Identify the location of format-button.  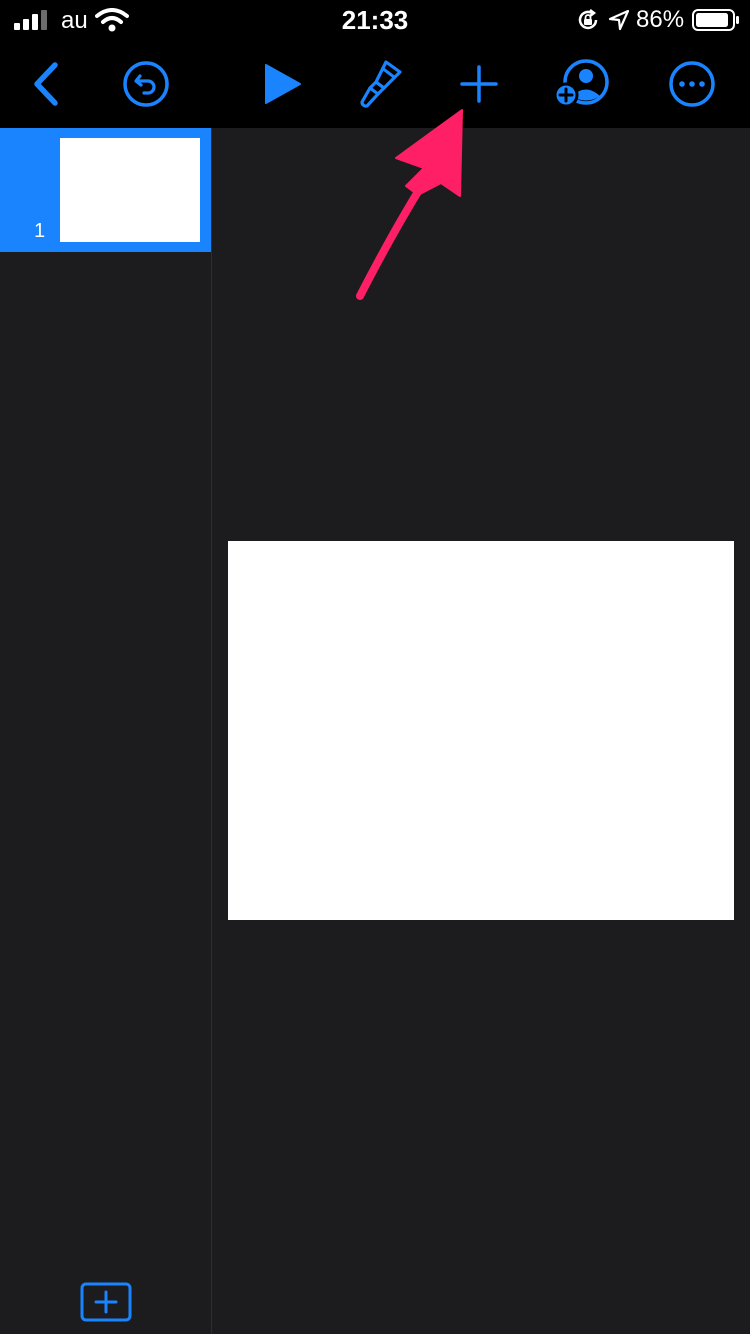
(380, 84).